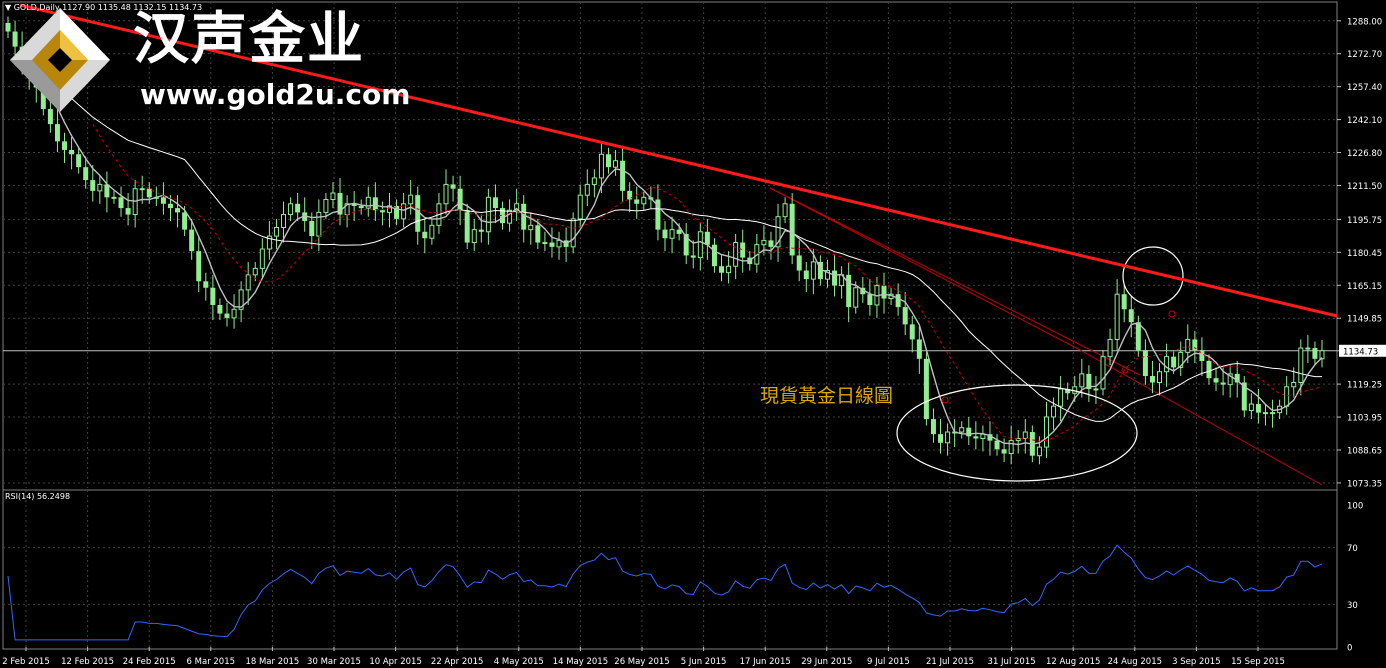 Image resolution: width=1386 pixels, height=668 pixels. What do you see at coordinates (888, 662) in the screenshot?
I see `time-tick-label: 9 Jul 2015` at bounding box center [888, 662].